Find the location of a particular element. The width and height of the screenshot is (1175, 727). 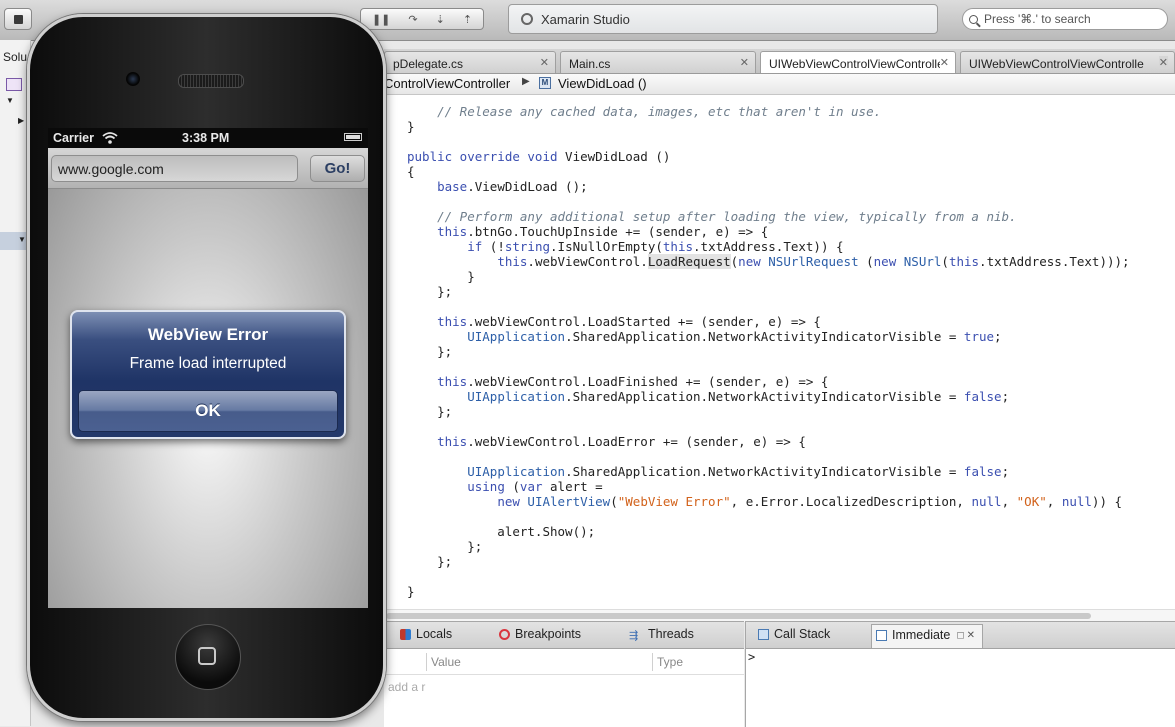

tab-viewcontroller: UIWebViewControlViewControlle ✕ is located at coordinates (858, 62).